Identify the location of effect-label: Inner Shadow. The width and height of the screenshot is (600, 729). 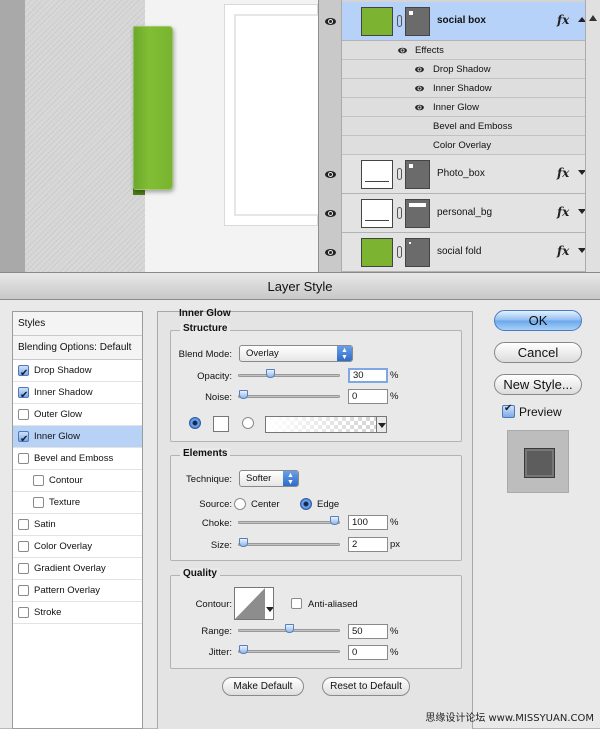
(462, 88).